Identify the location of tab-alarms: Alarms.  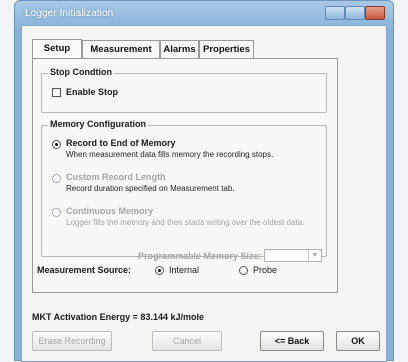
(179, 49).